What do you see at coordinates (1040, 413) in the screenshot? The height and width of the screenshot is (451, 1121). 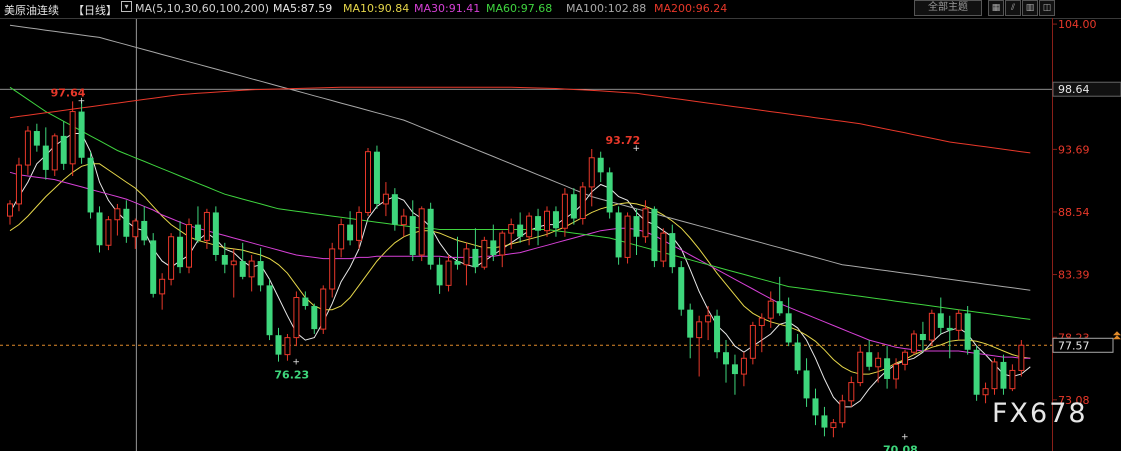 I see `watermark: FX678` at bounding box center [1040, 413].